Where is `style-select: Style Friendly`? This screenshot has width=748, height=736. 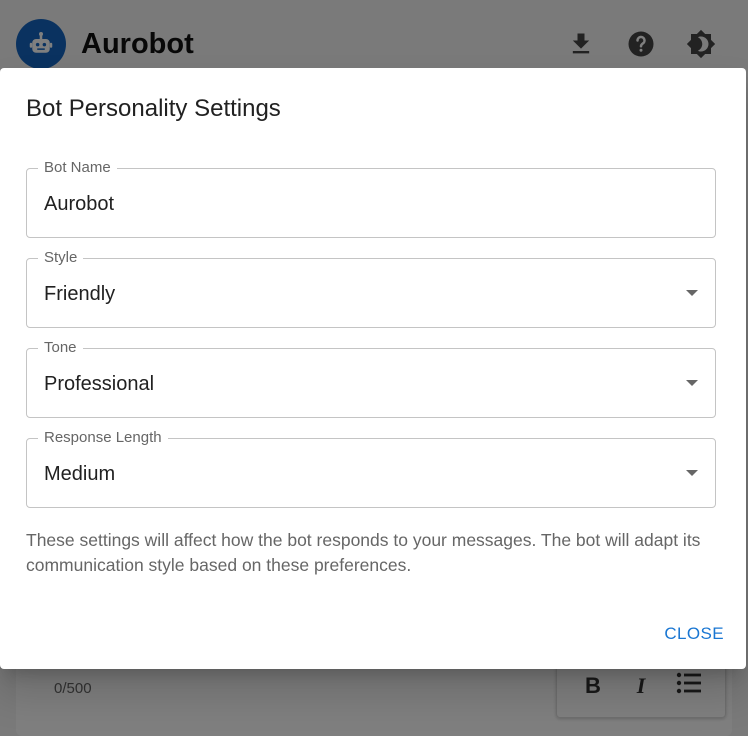 style-select: Style Friendly is located at coordinates (371, 288).